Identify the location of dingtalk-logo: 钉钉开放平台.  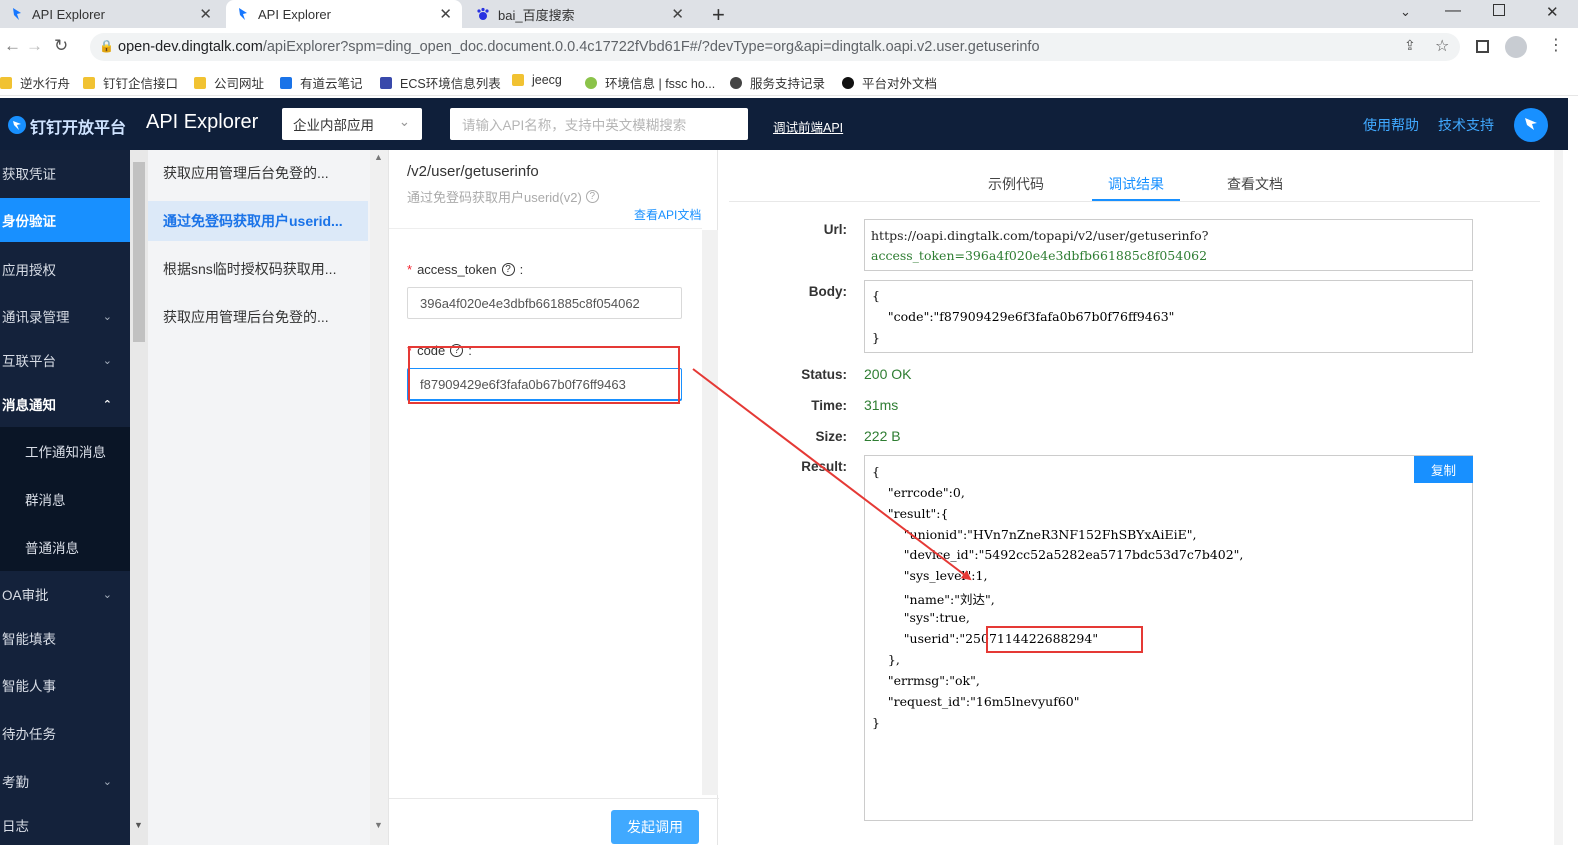
(67, 126).